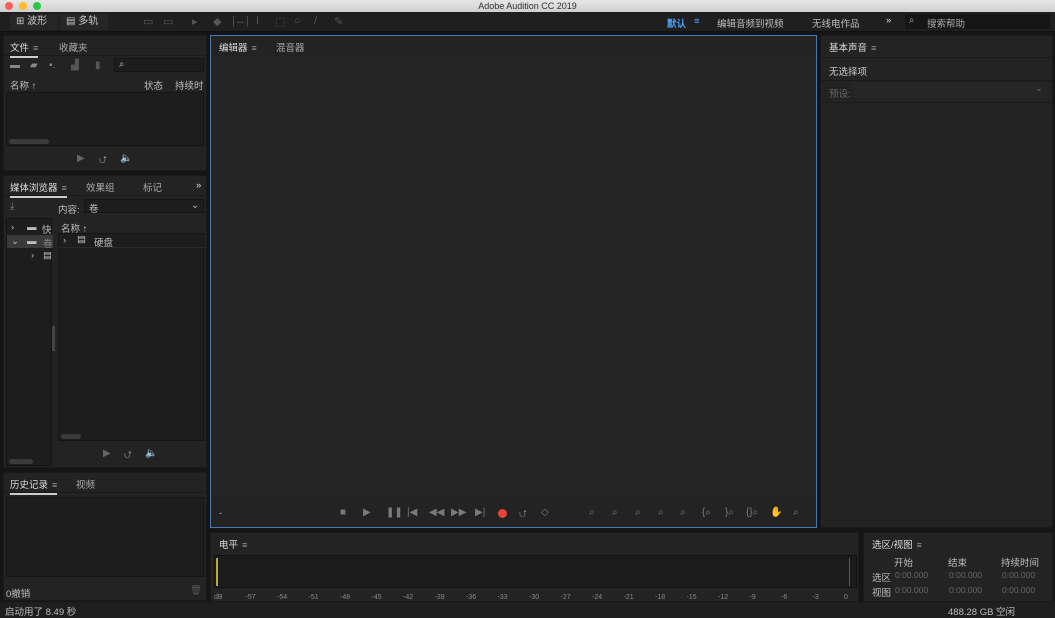 This screenshot has width=1055, height=618. Describe the element at coordinates (338, 21) in the screenshot. I see `spot-healing-tool-icon: ✎` at that location.